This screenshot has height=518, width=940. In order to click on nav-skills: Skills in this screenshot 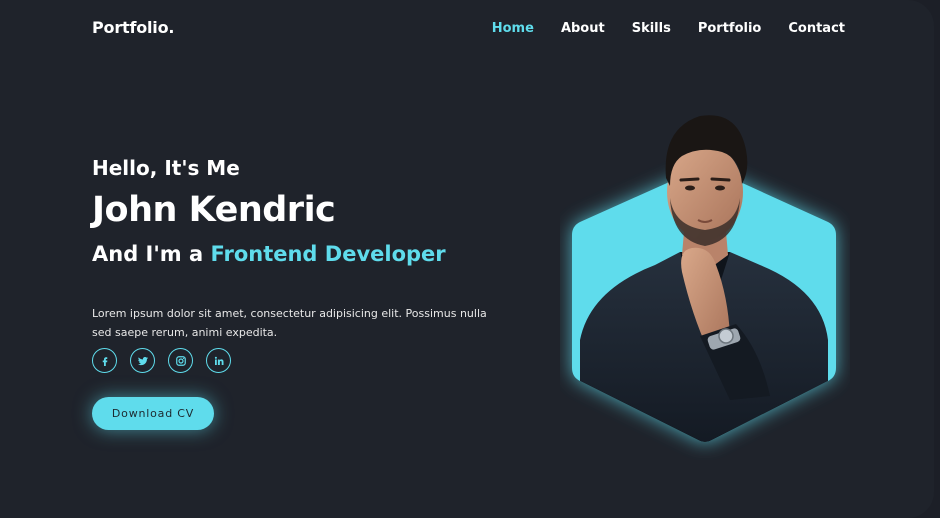, I will do `click(651, 28)`.